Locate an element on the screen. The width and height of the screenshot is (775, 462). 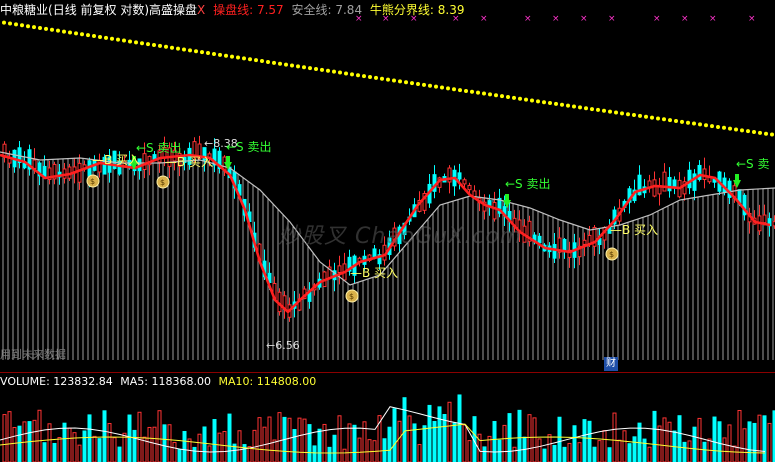
finance-badge: 财 is located at coordinates (611, 364).